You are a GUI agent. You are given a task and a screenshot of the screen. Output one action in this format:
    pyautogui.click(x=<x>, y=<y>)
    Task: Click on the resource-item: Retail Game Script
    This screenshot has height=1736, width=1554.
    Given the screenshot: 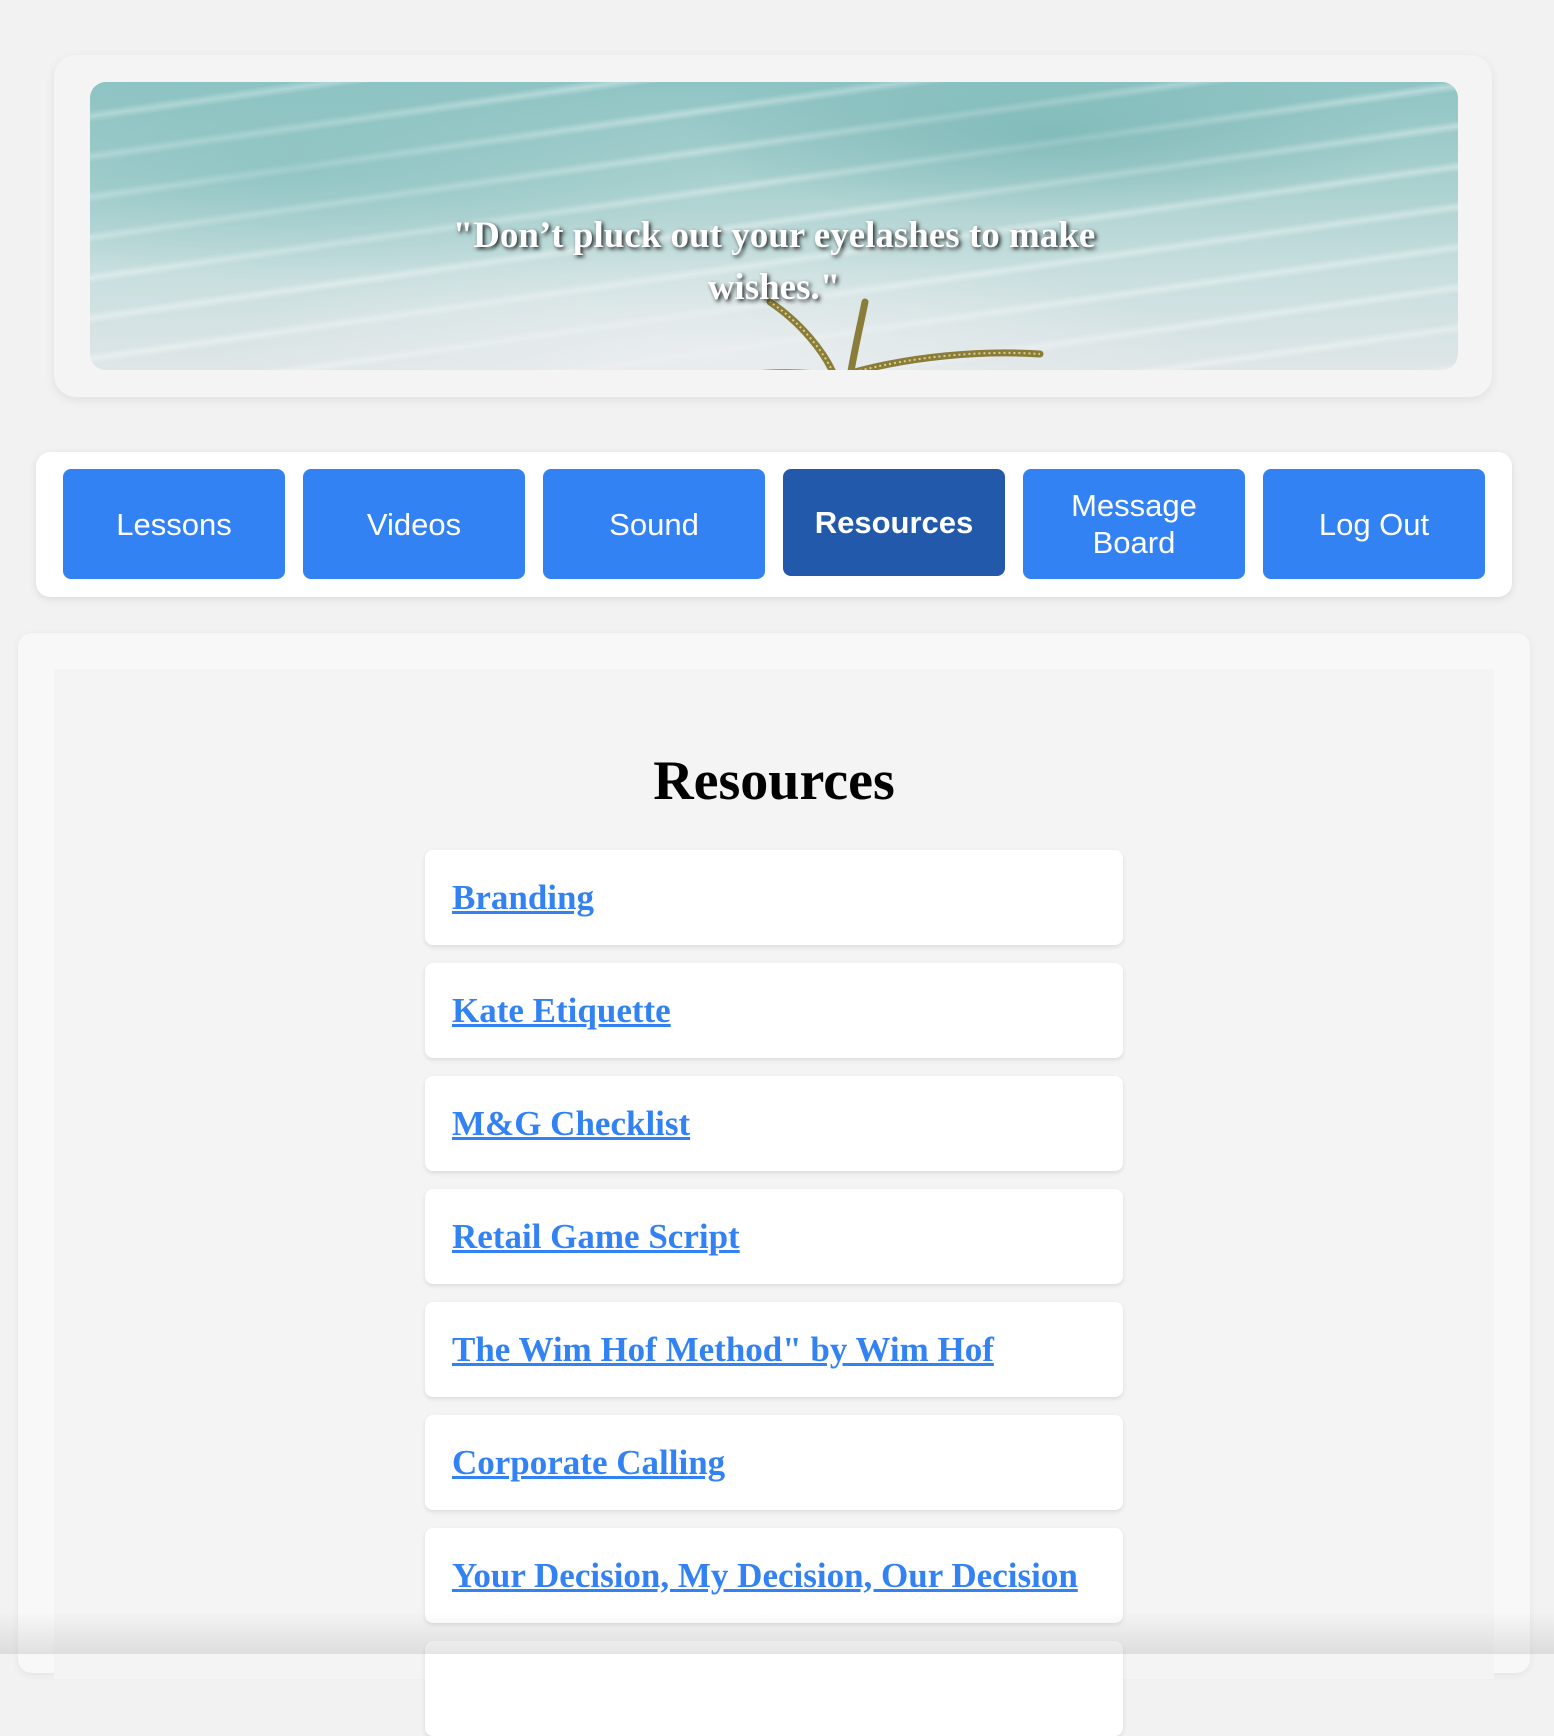 What is the action you would take?
    pyautogui.click(x=774, y=1236)
    